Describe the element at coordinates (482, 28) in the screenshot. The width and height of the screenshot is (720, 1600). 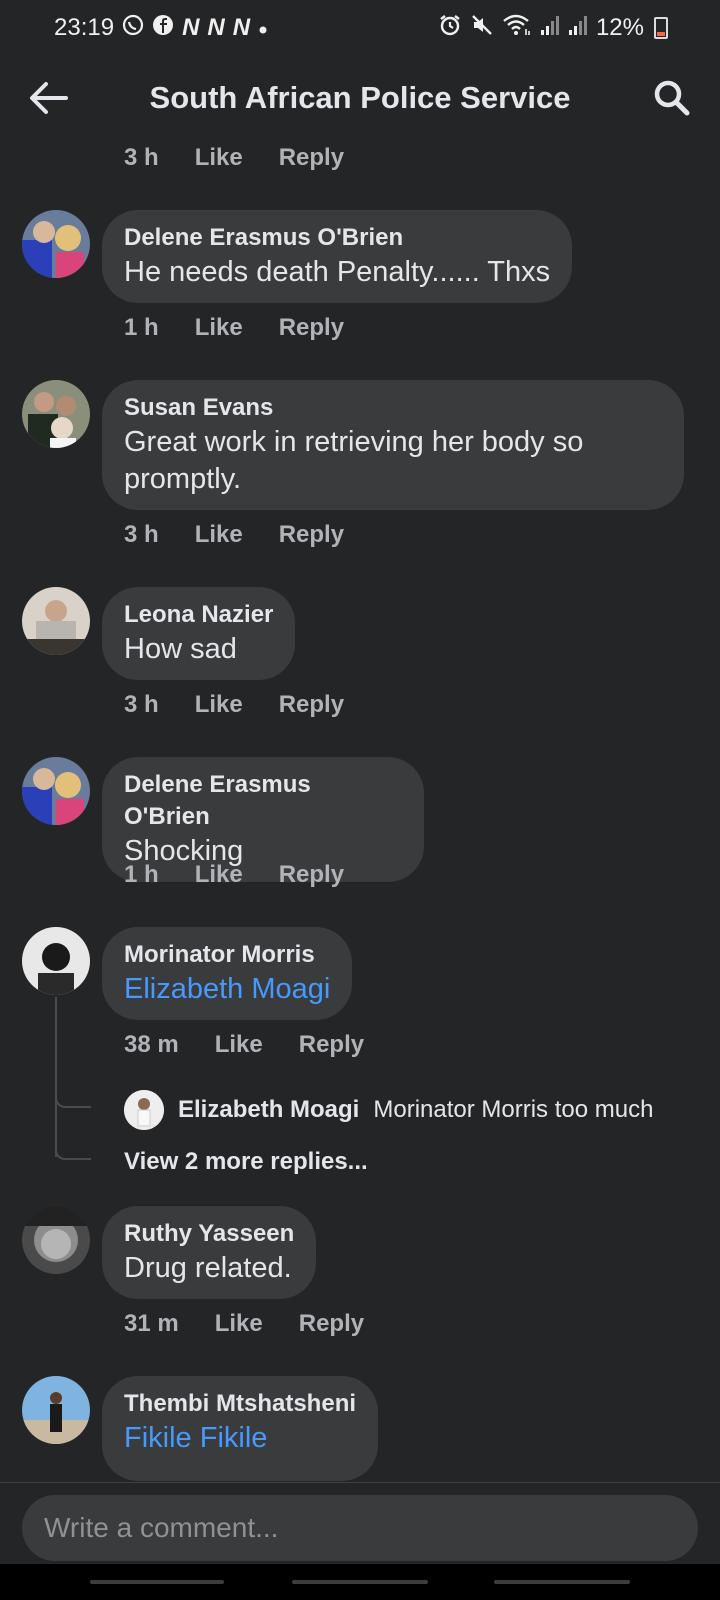
I see `mute-icon` at that location.